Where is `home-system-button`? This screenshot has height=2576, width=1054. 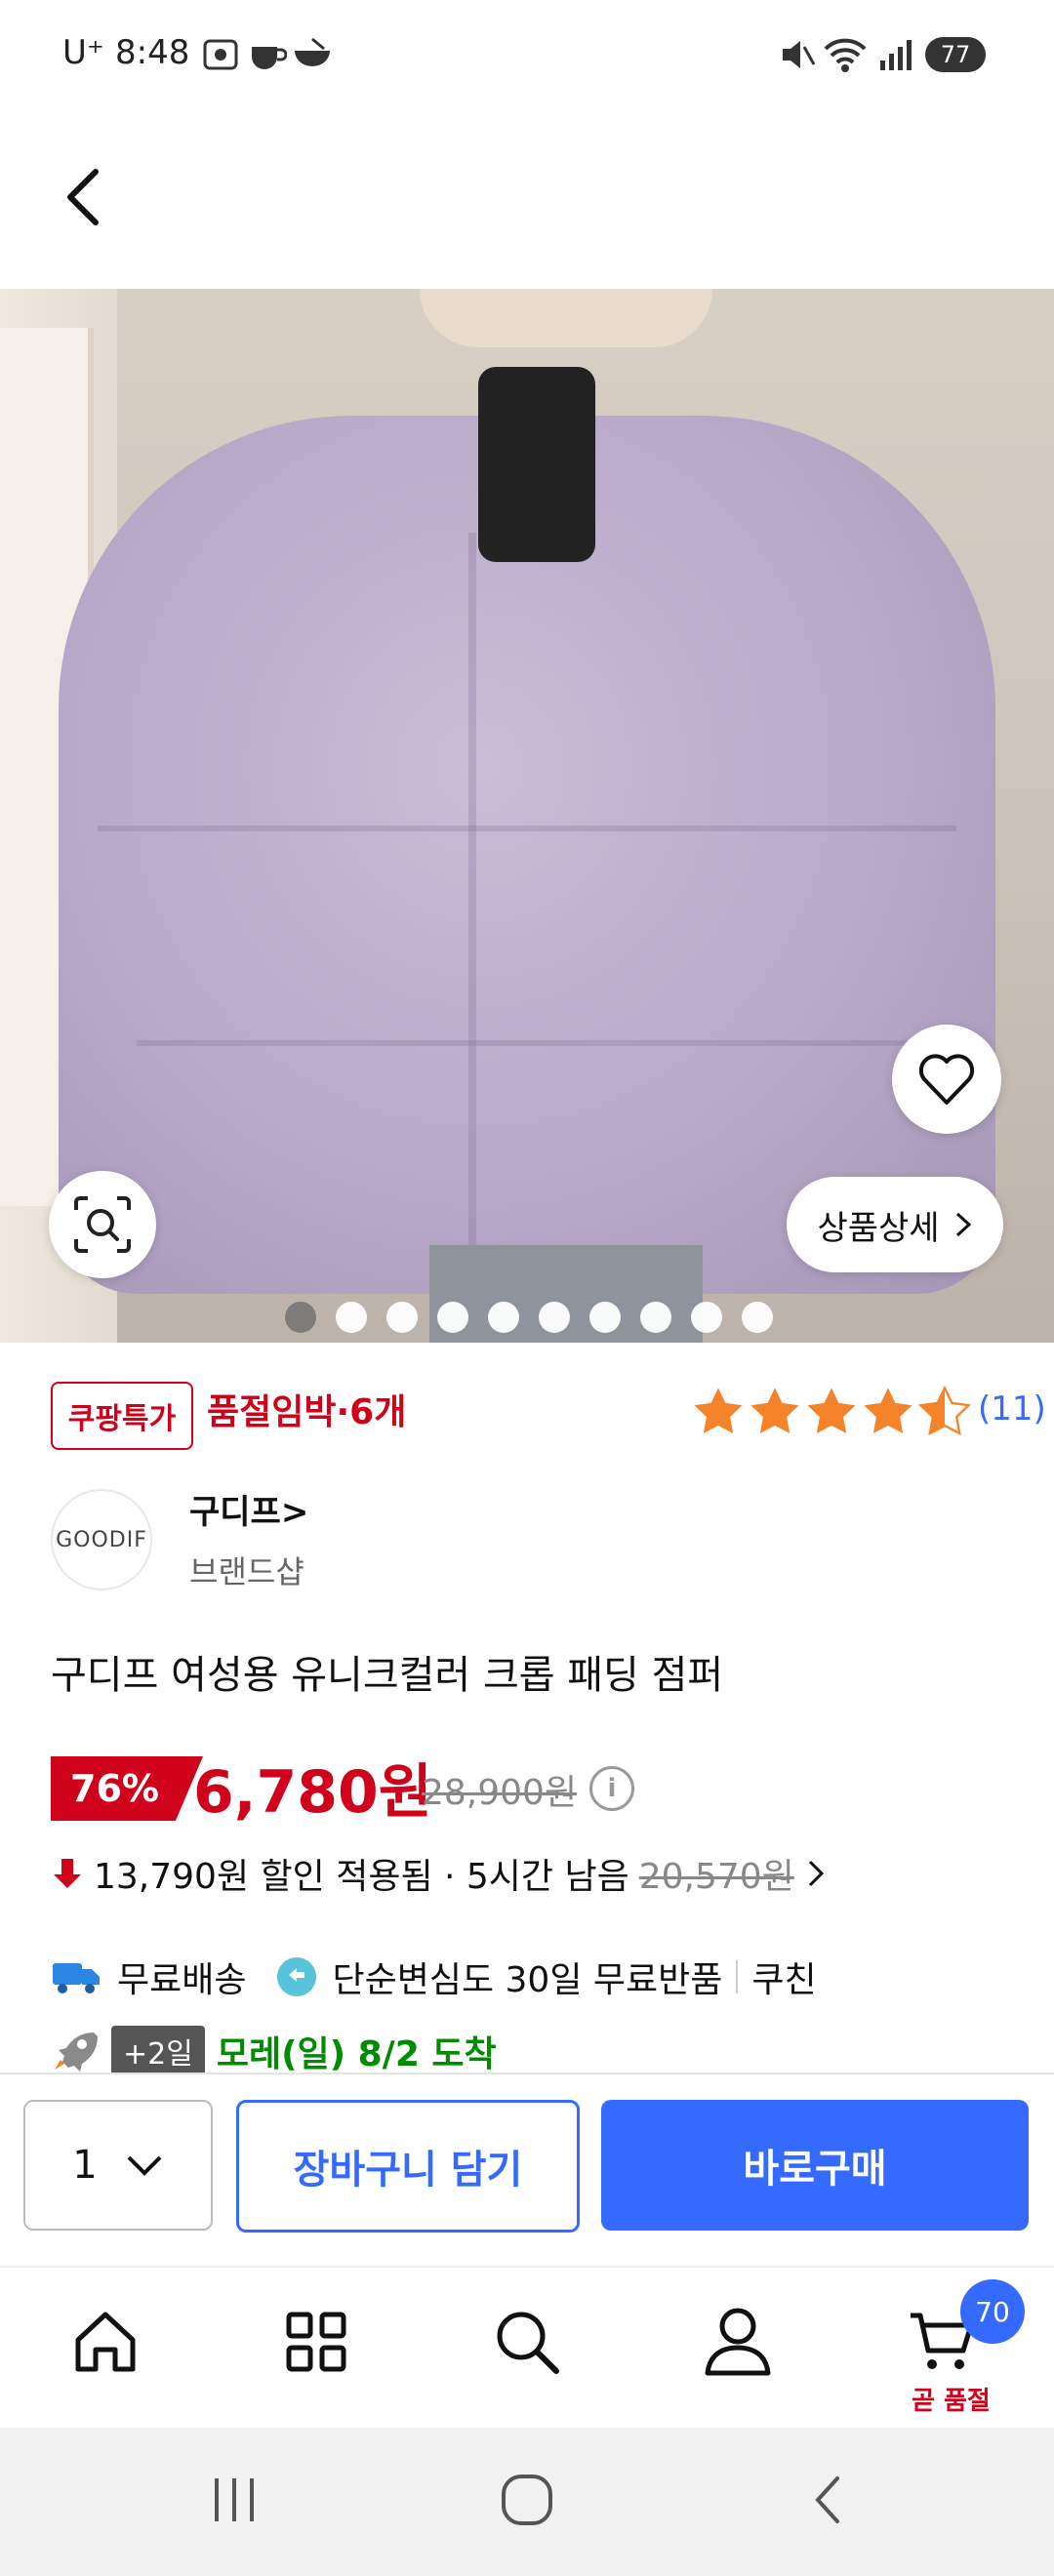
home-system-button is located at coordinates (527, 2502).